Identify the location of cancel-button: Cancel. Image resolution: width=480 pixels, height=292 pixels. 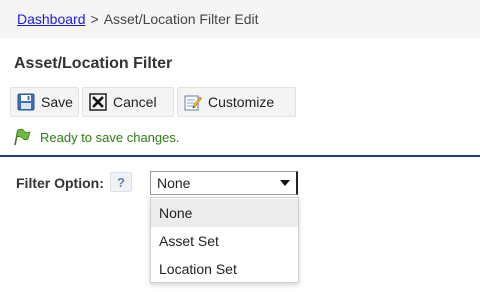
(128, 102).